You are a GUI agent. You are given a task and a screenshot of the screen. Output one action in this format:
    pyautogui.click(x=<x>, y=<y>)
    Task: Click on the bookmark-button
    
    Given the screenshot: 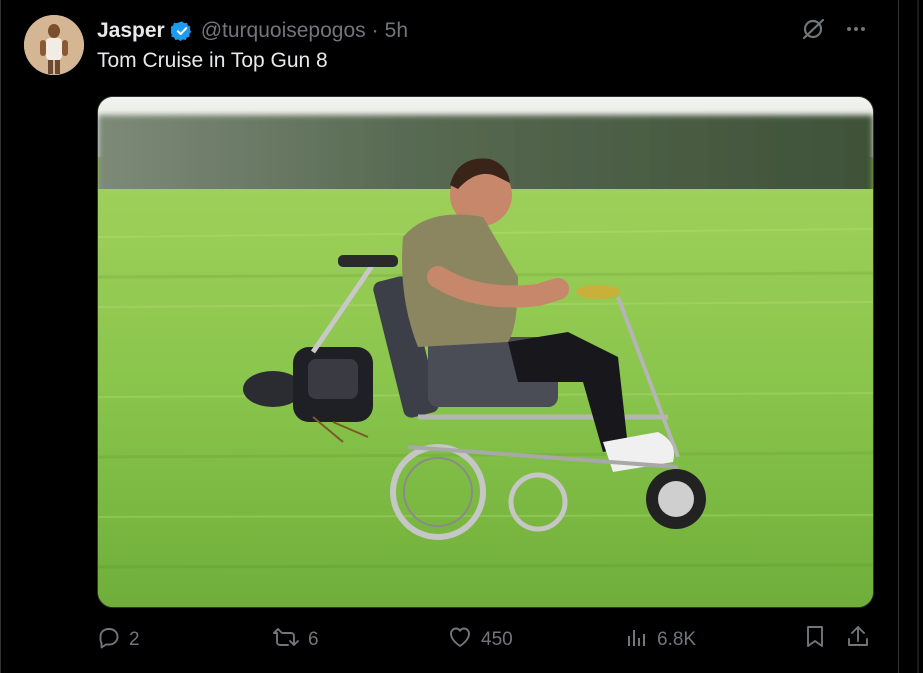 What is the action you would take?
    pyautogui.click(x=815, y=640)
    